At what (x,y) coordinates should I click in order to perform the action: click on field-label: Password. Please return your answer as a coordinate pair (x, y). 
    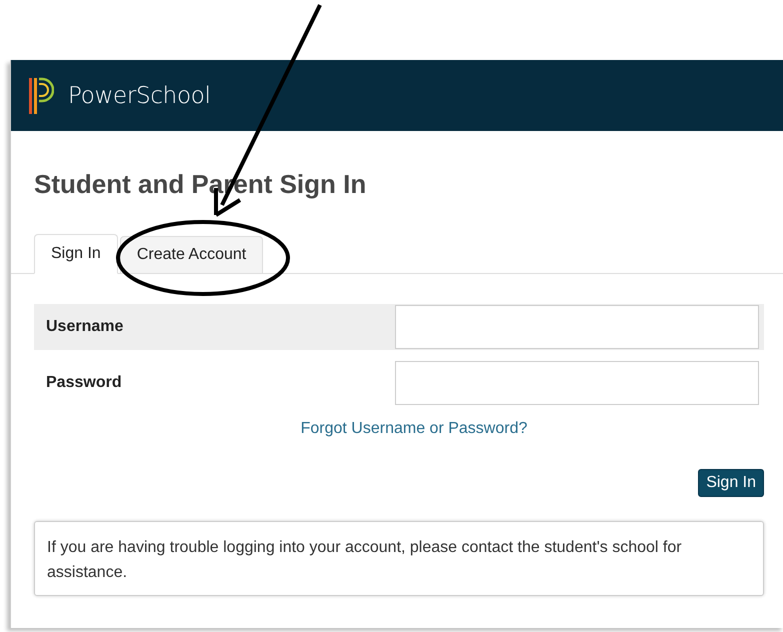
    Looking at the image, I should click on (84, 383).